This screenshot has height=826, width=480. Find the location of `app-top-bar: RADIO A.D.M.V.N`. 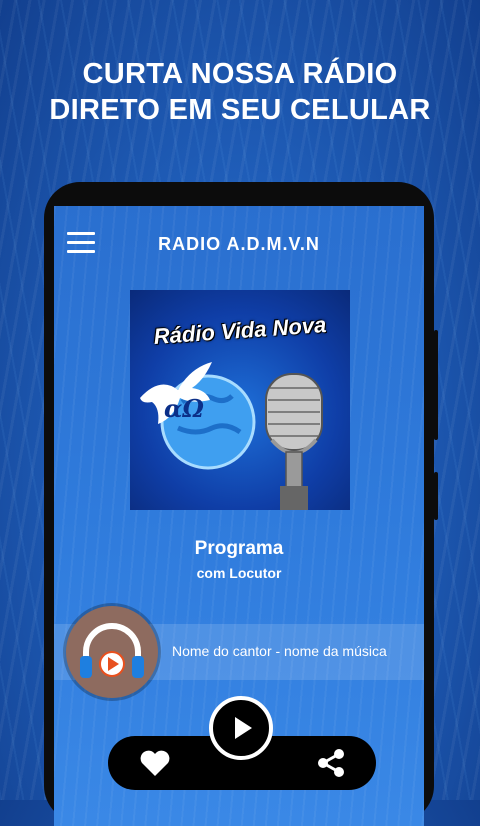

app-top-bar: RADIO A.D.M.V.N is located at coordinates (239, 244).